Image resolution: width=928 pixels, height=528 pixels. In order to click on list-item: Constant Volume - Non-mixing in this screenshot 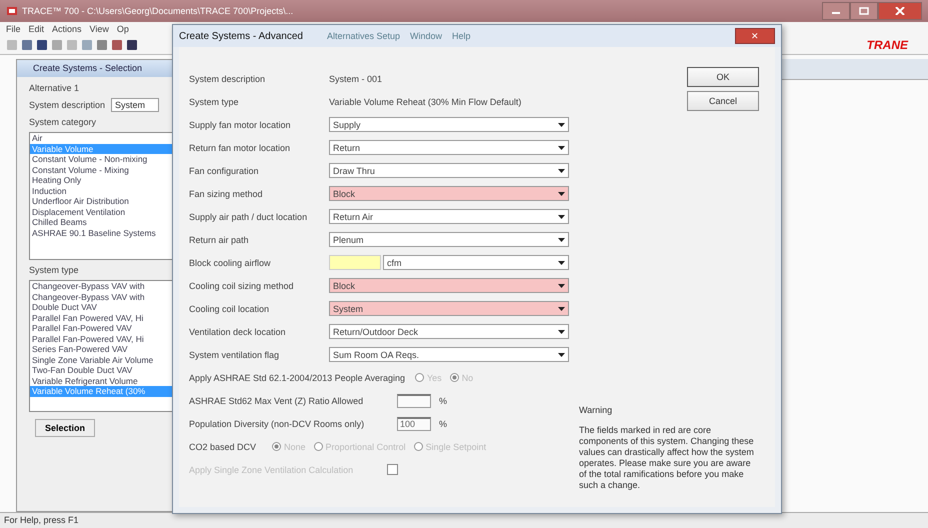, I will do `click(102, 159)`.